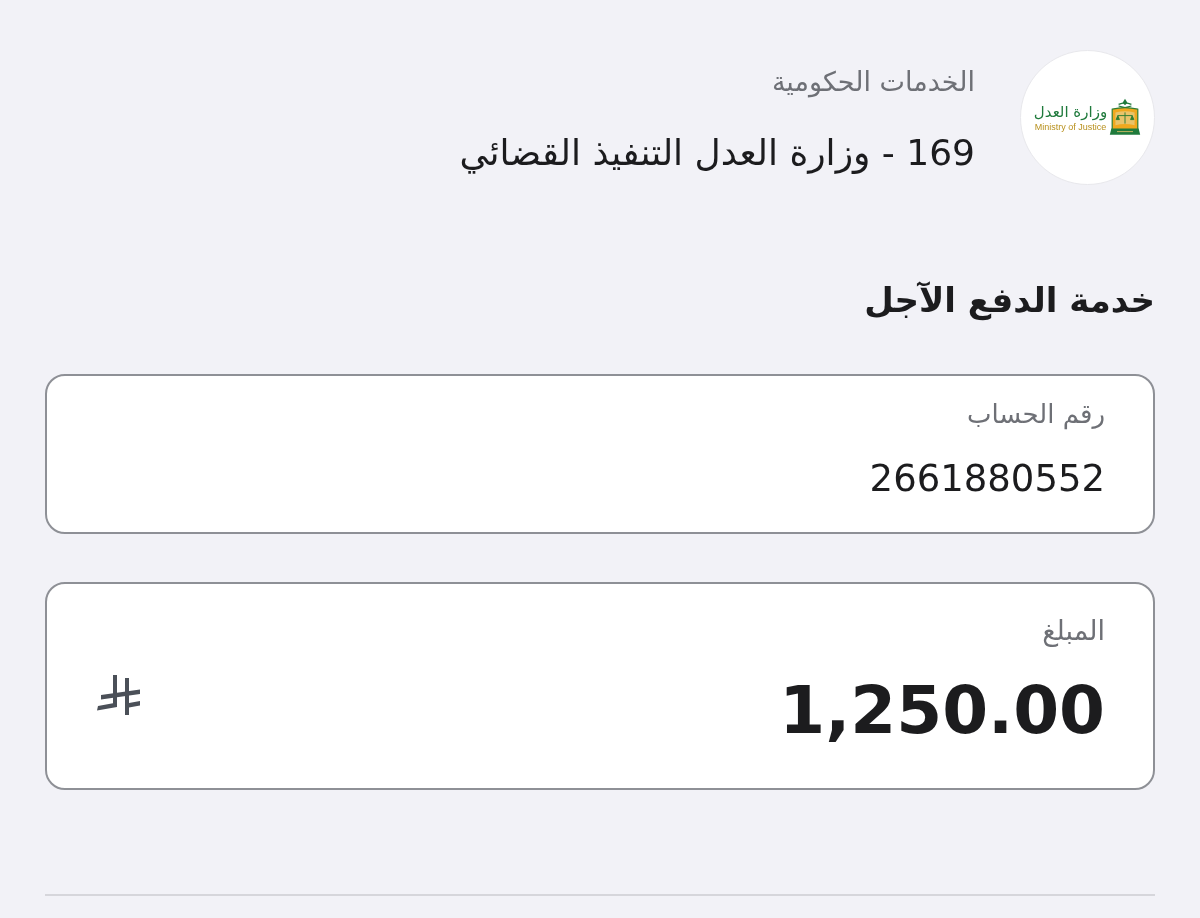 Image resolution: width=1200 pixels, height=918 pixels. Describe the element at coordinates (1125, 117) in the screenshot. I see `emblem-icon` at that location.